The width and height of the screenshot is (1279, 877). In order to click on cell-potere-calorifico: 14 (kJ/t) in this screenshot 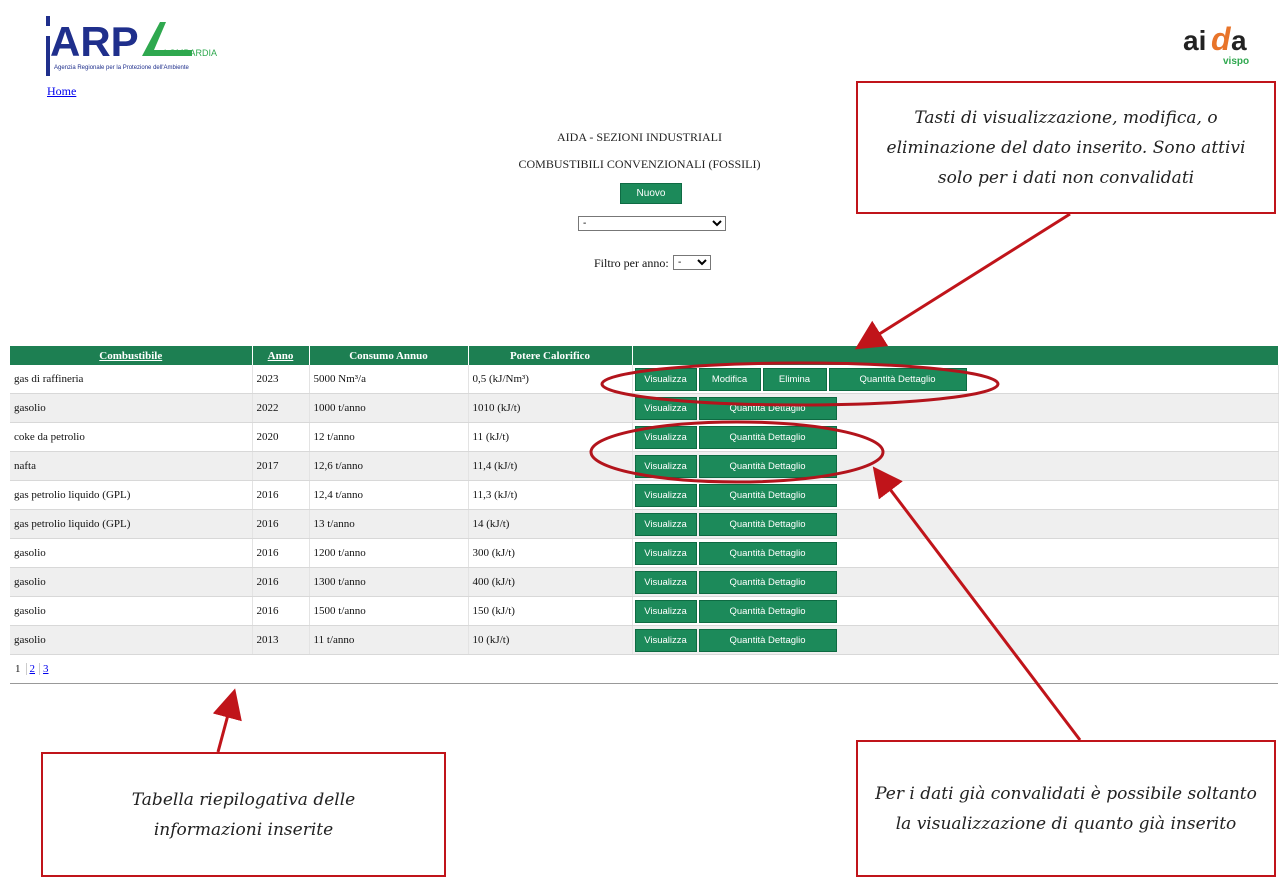, I will do `click(550, 524)`.